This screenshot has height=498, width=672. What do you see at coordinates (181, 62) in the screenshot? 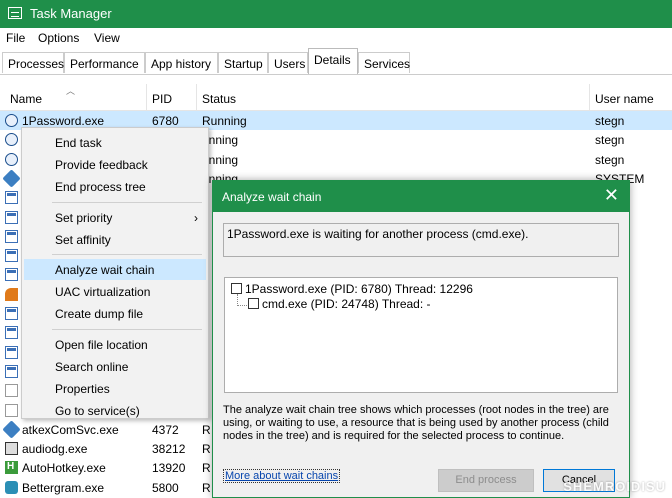
I see `tab-app-history: App history` at bounding box center [181, 62].